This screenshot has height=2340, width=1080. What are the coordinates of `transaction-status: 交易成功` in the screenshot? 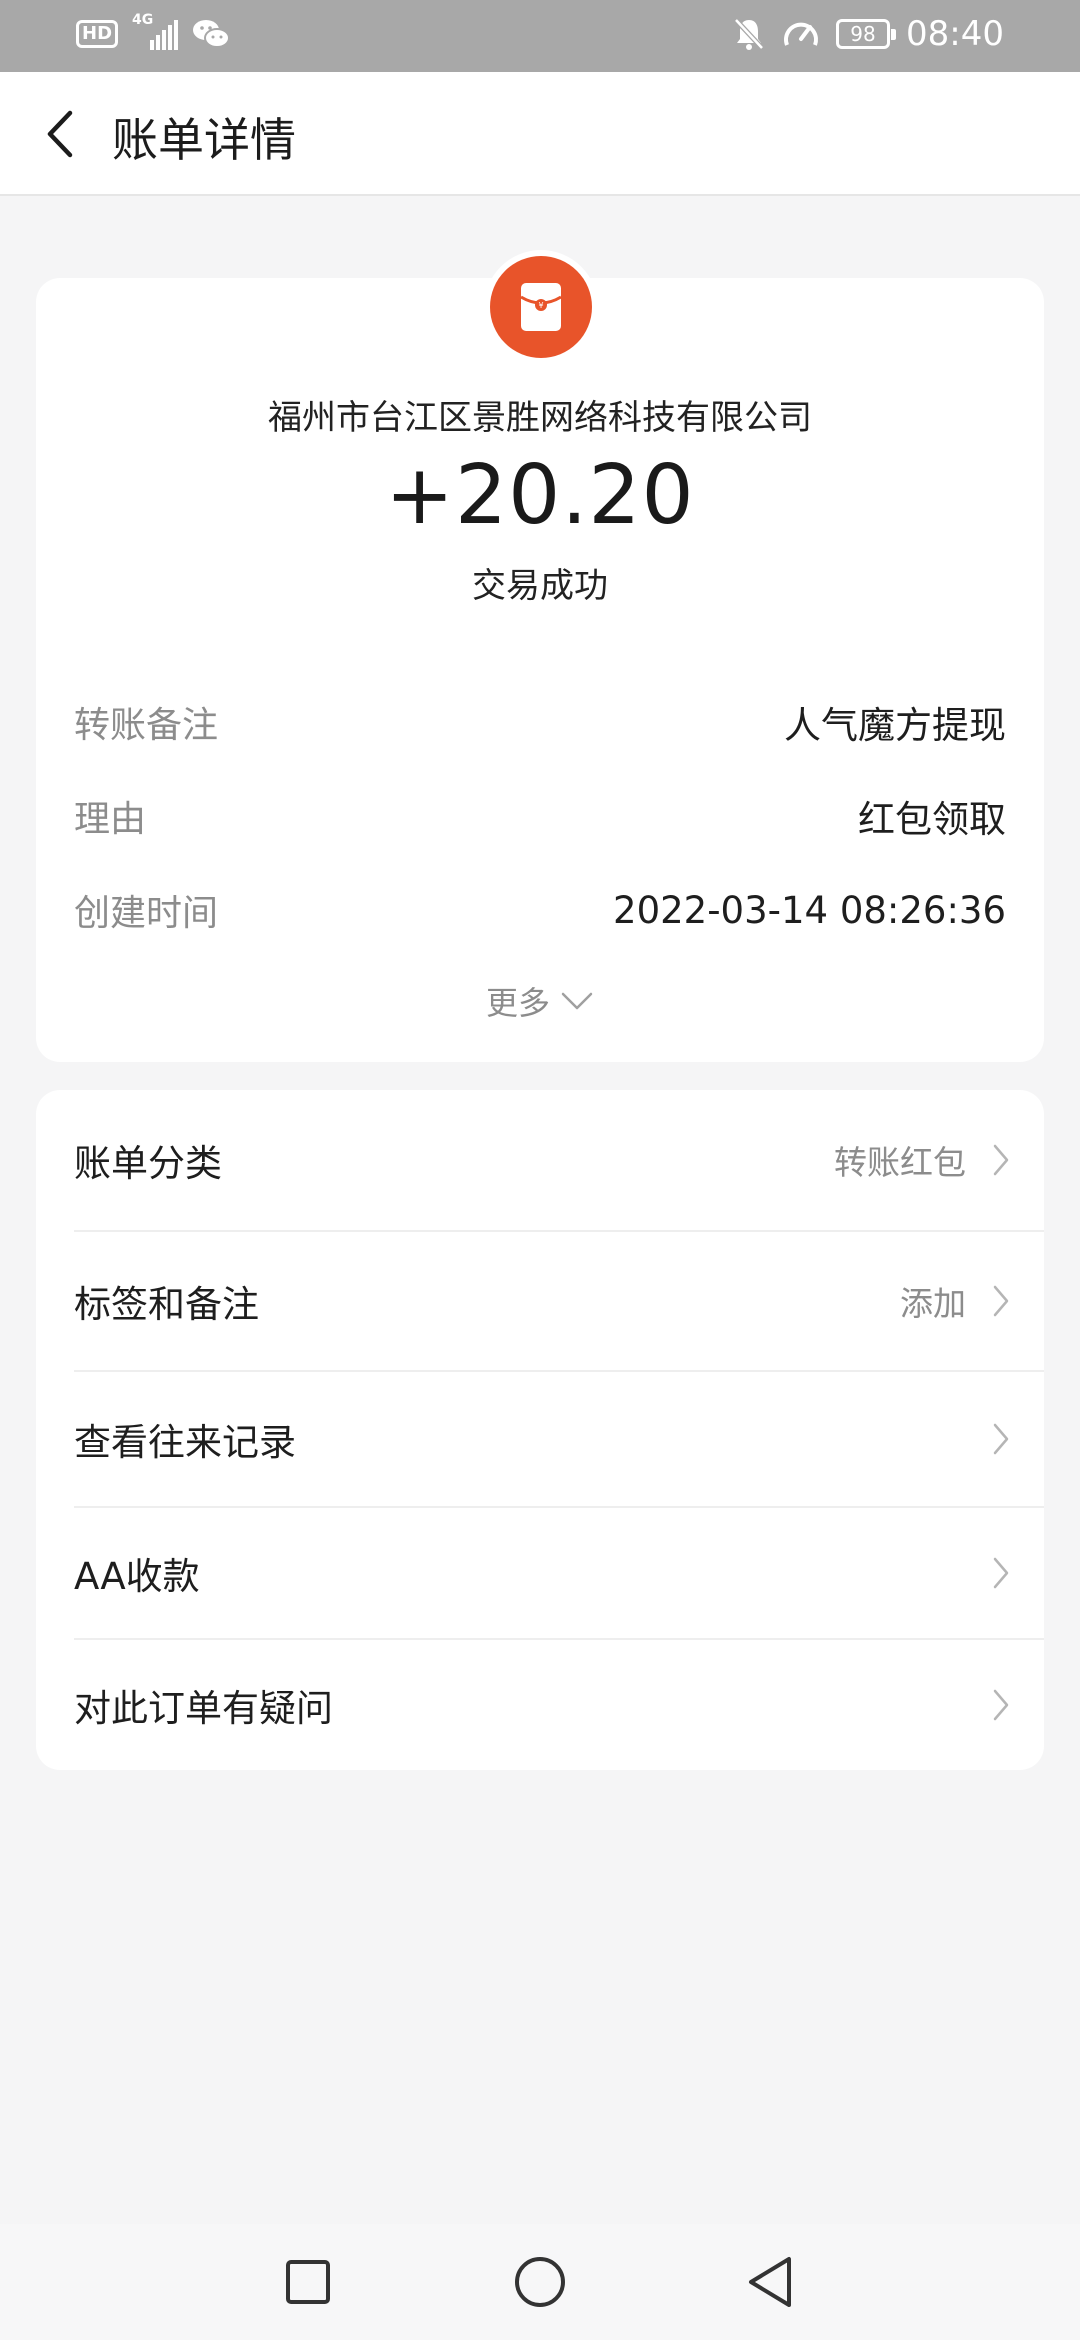 It's located at (540, 586).